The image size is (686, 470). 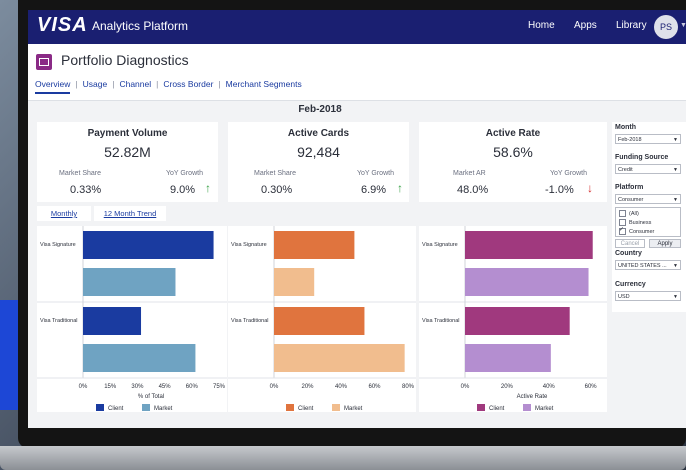 What do you see at coordinates (628, 253) in the screenshot?
I see `country-label: Country` at bounding box center [628, 253].